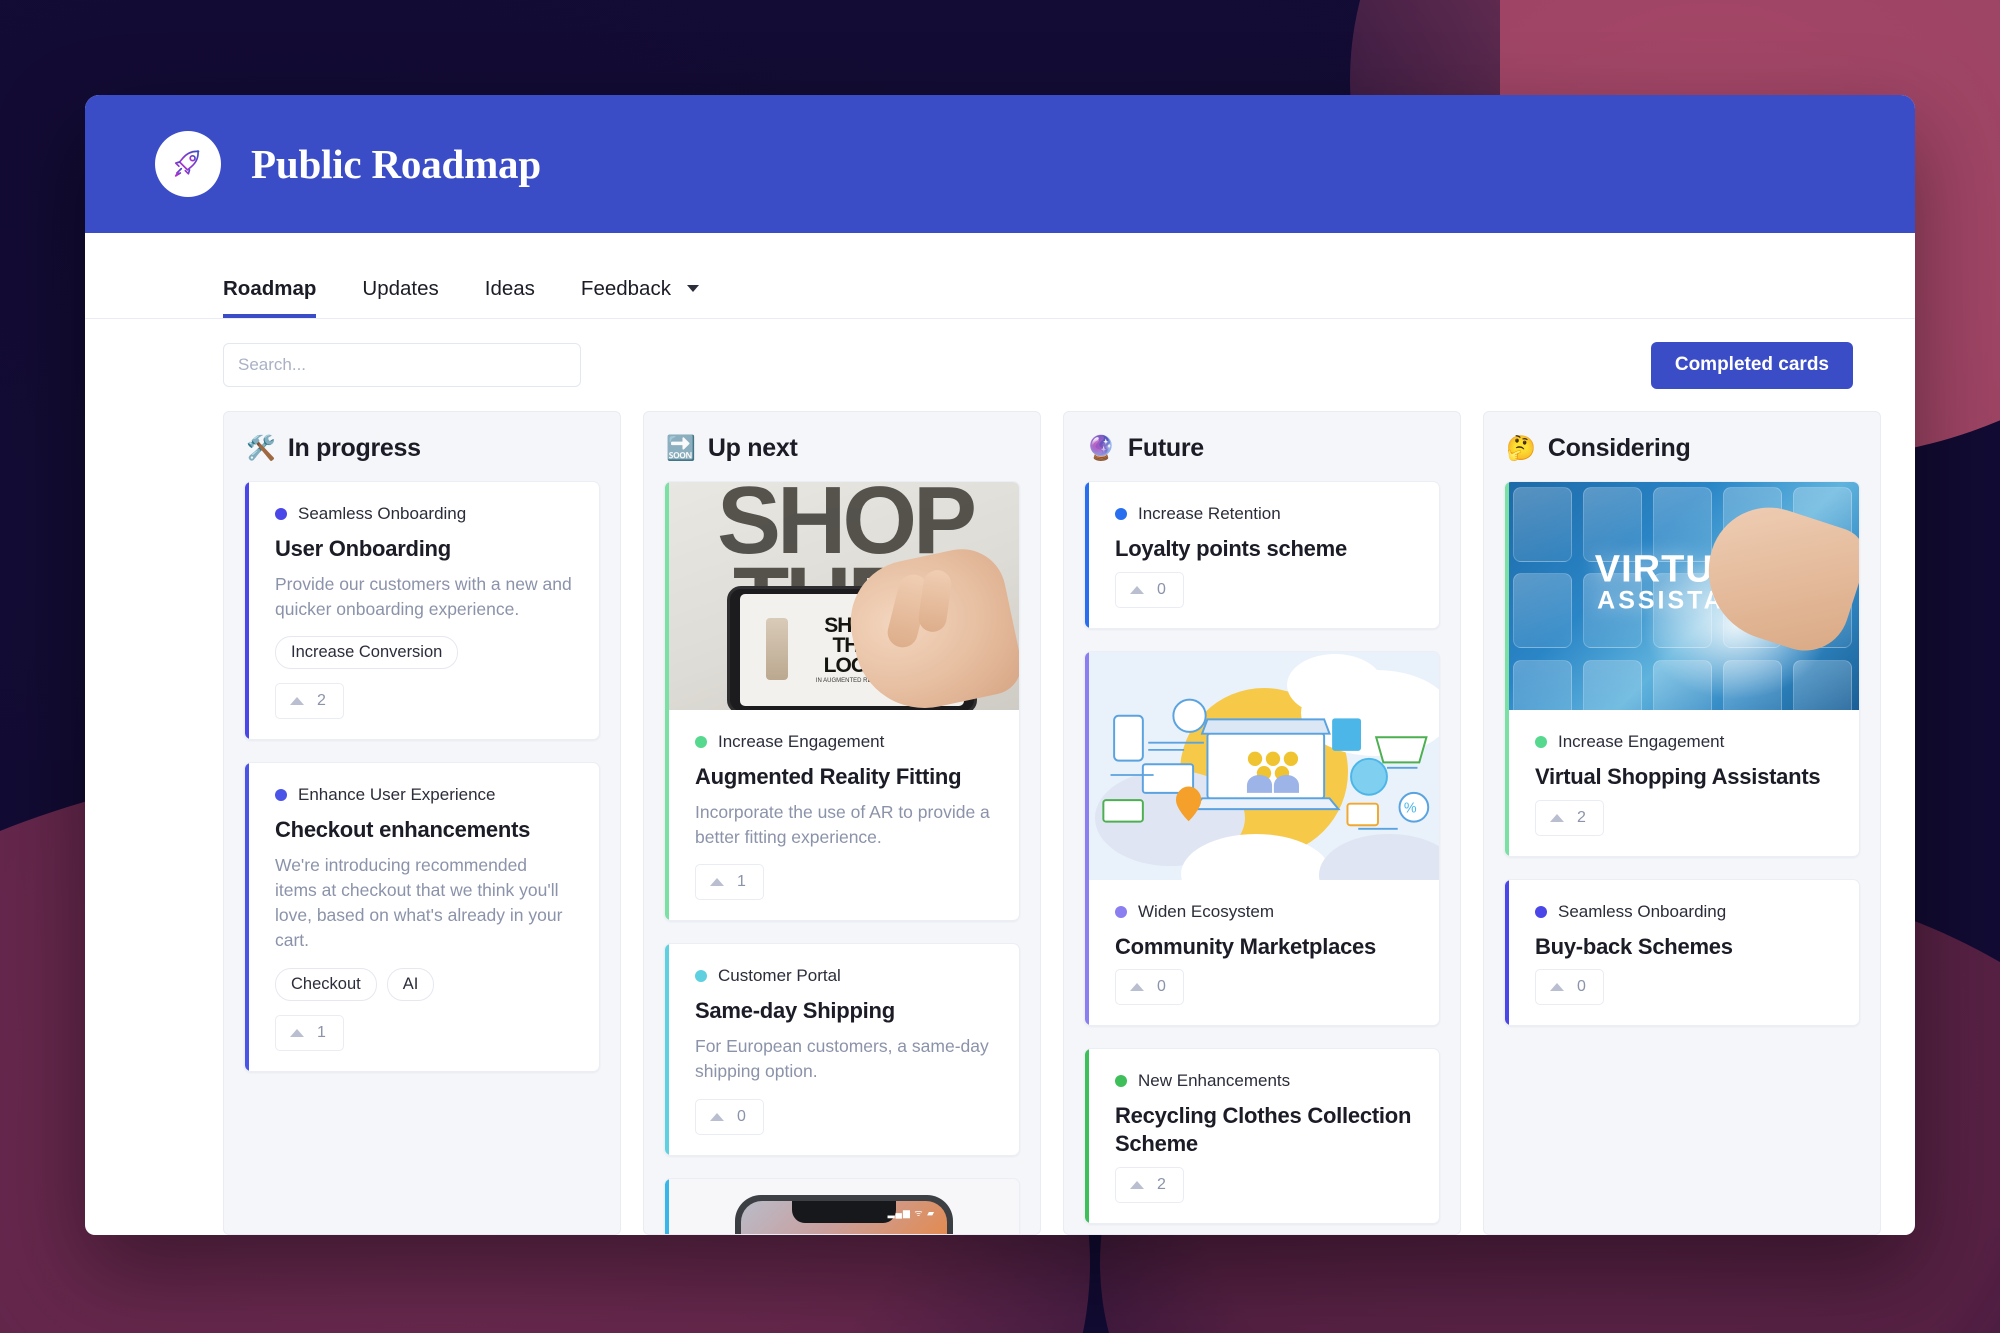  What do you see at coordinates (1619, 448) in the screenshot?
I see `column-title: Considering` at bounding box center [1619, 448].